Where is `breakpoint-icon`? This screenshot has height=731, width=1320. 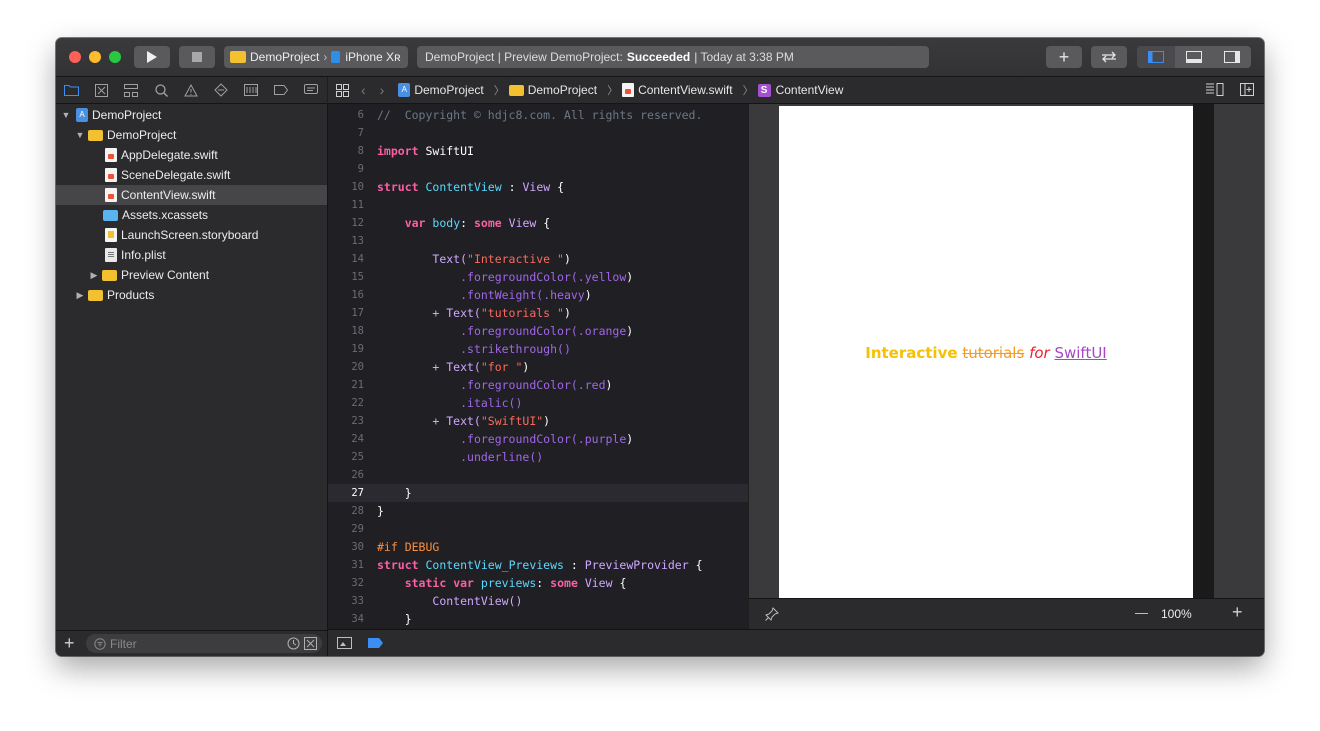 breakpoint-icon is located at coordinates (281, 90).